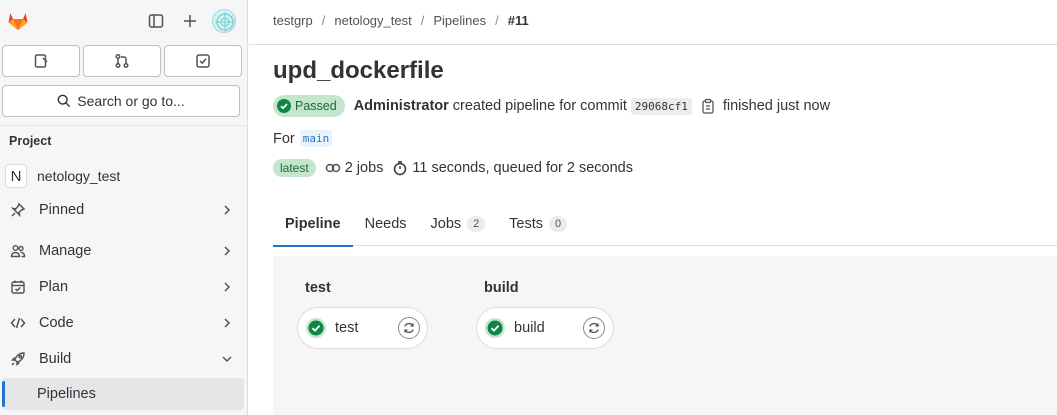  I want to click on jobs-count: 2 jobs, so click(354, 168).